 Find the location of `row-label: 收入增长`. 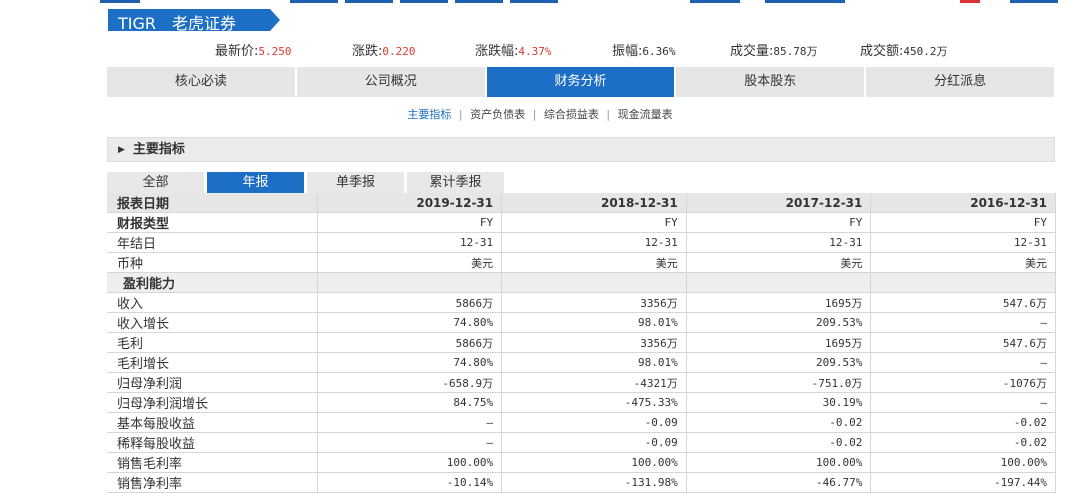

row-label: 收入增长 is located at coordinates (212, 322).